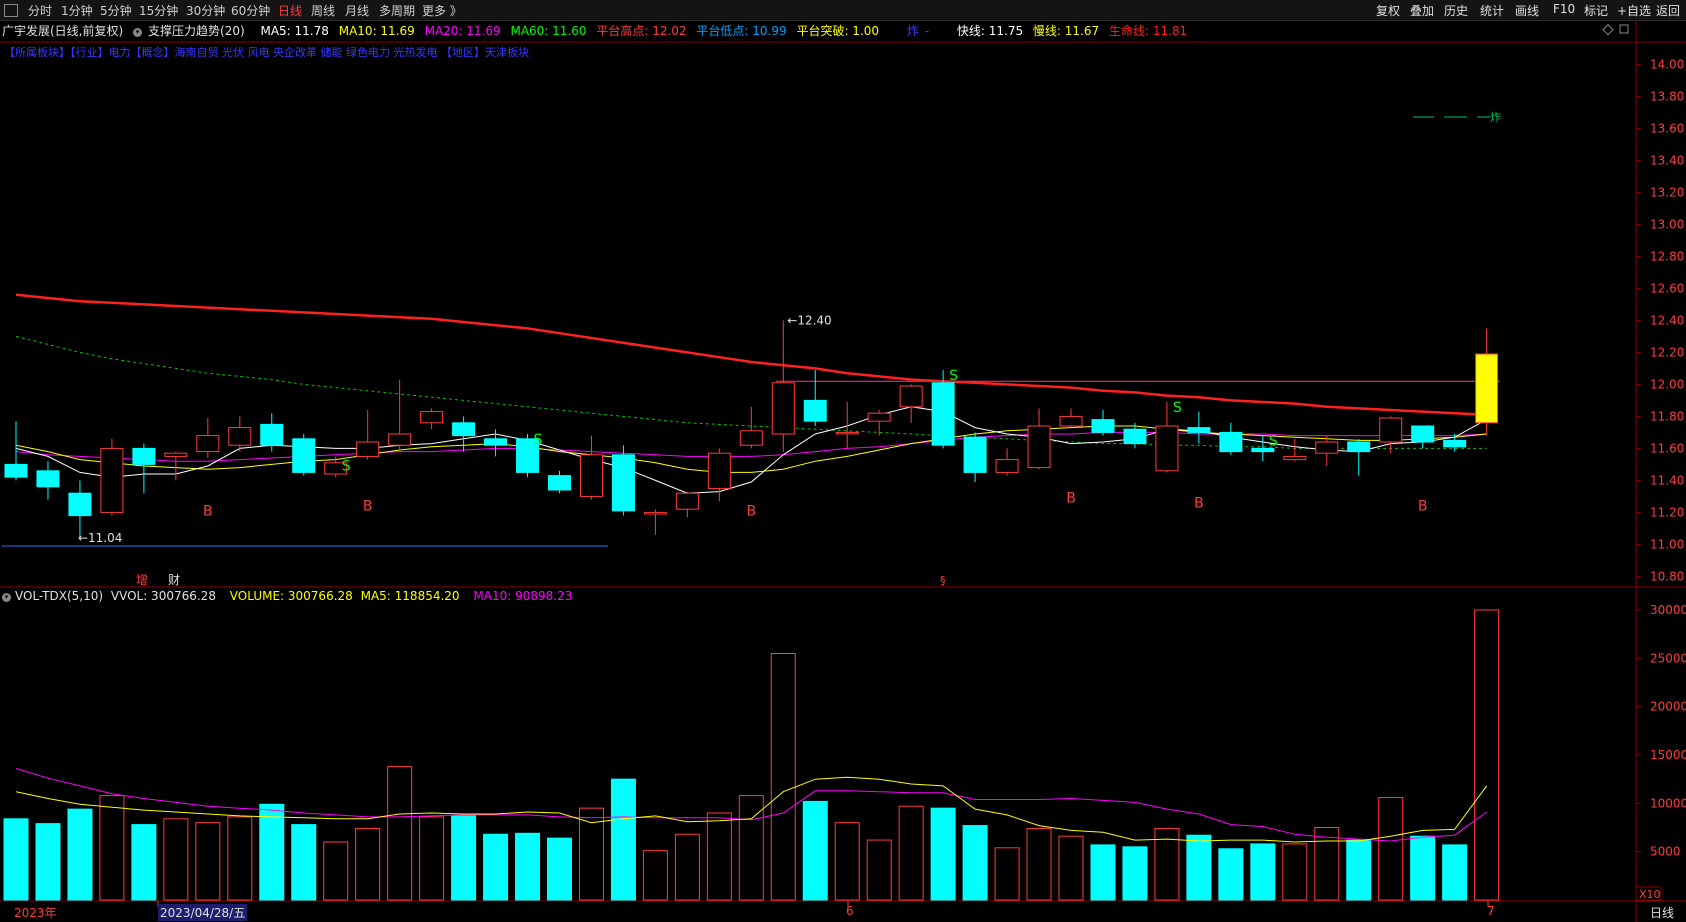  Describe the element at coordinates (548, 31) in the screenshot. I see `ma60-value: MA60: 11.60` at that location.